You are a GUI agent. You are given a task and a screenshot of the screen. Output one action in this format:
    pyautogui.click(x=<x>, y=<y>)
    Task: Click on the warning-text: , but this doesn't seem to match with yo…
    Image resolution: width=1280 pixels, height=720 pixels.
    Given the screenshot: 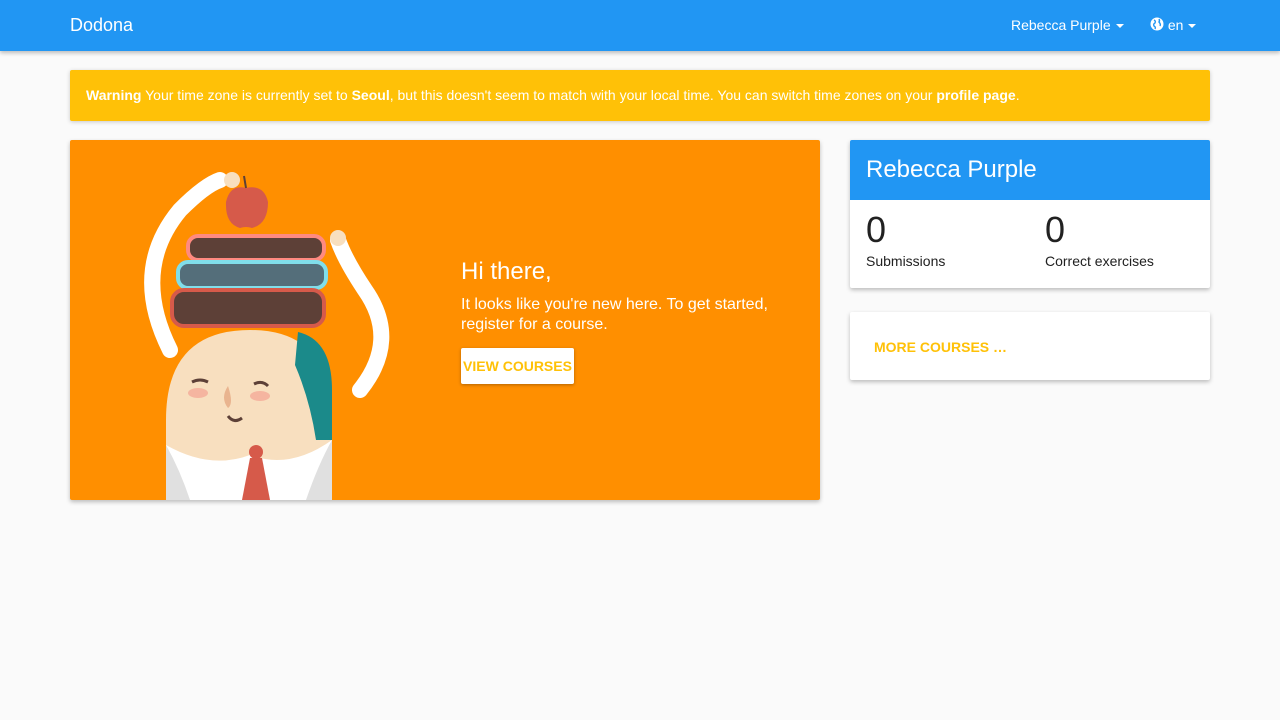 What is the action you would take?
    pyautogui.click(x=663, y=95)
    